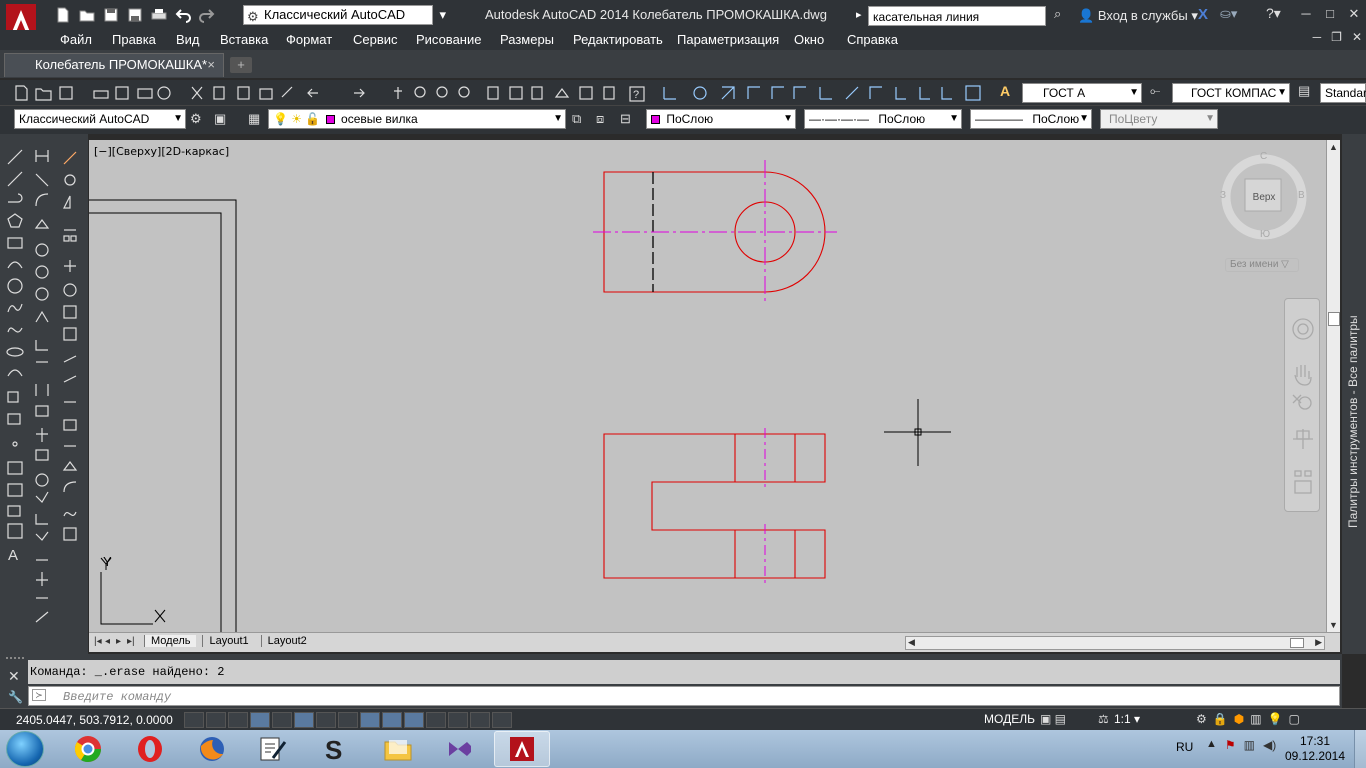  Describe the element at coordinates (1230, 745) in the screenshot. I see `tray-flag-icon: ⚑` at that location.